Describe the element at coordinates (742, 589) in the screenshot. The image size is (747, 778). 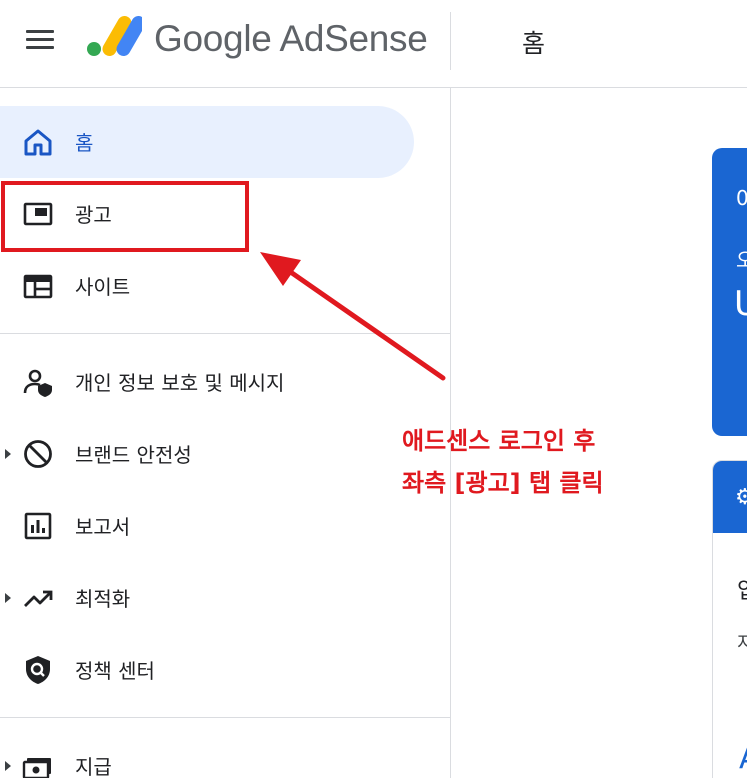
I see `card-text: 입` at that location.